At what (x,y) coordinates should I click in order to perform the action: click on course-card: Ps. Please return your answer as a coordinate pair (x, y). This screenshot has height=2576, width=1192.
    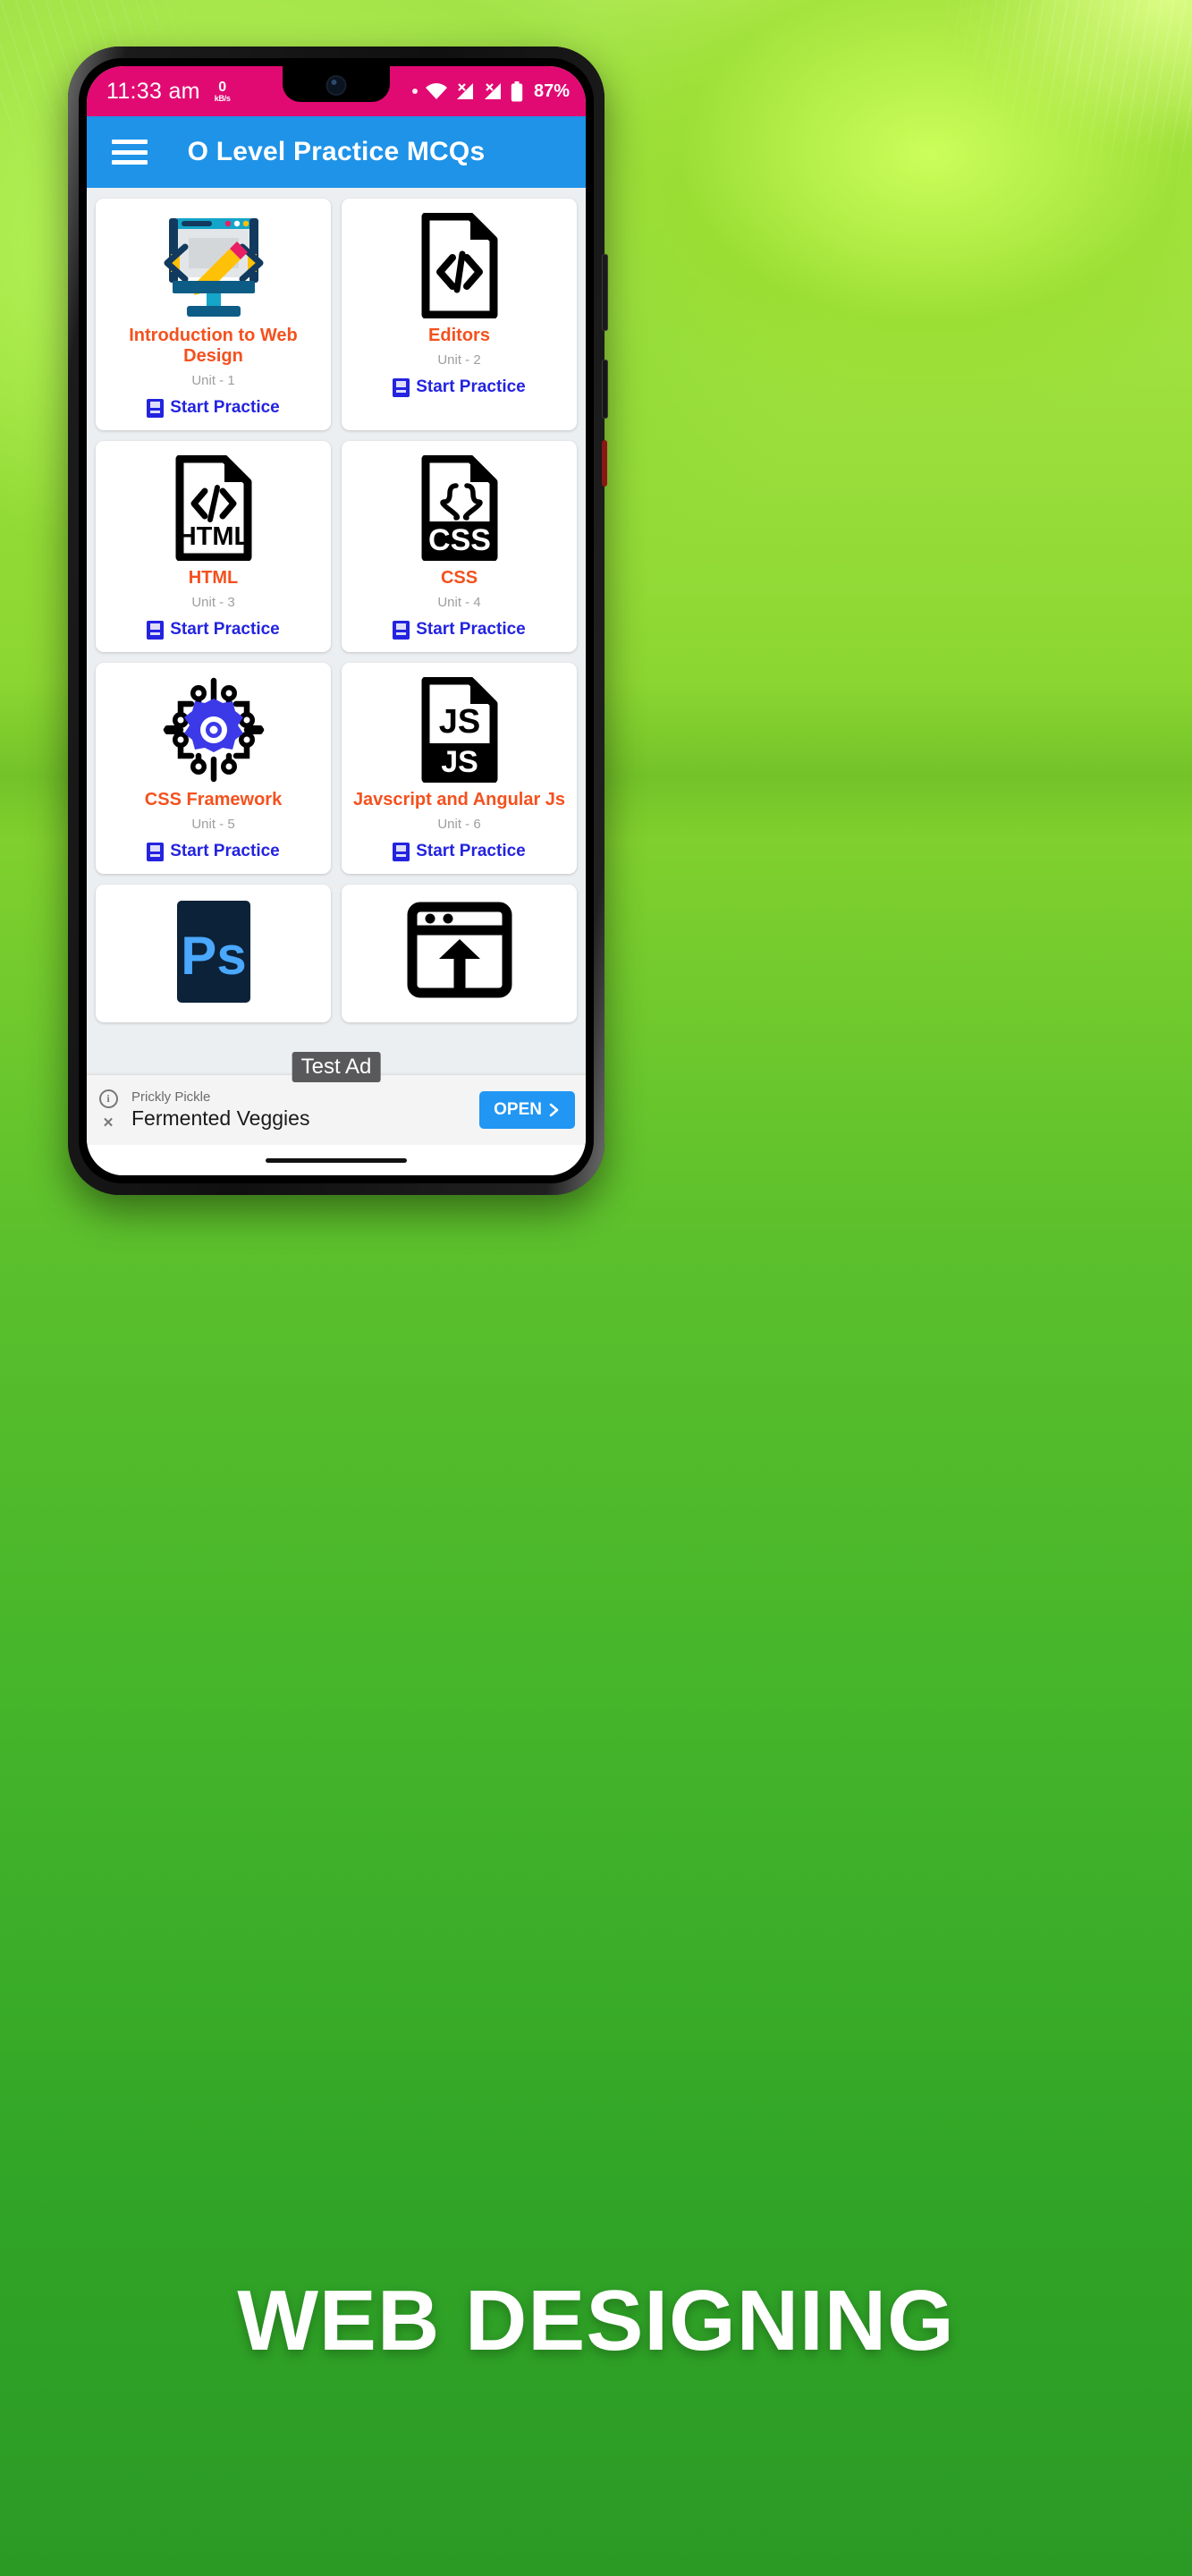
    Looking at the image, I should click on (213, 953).